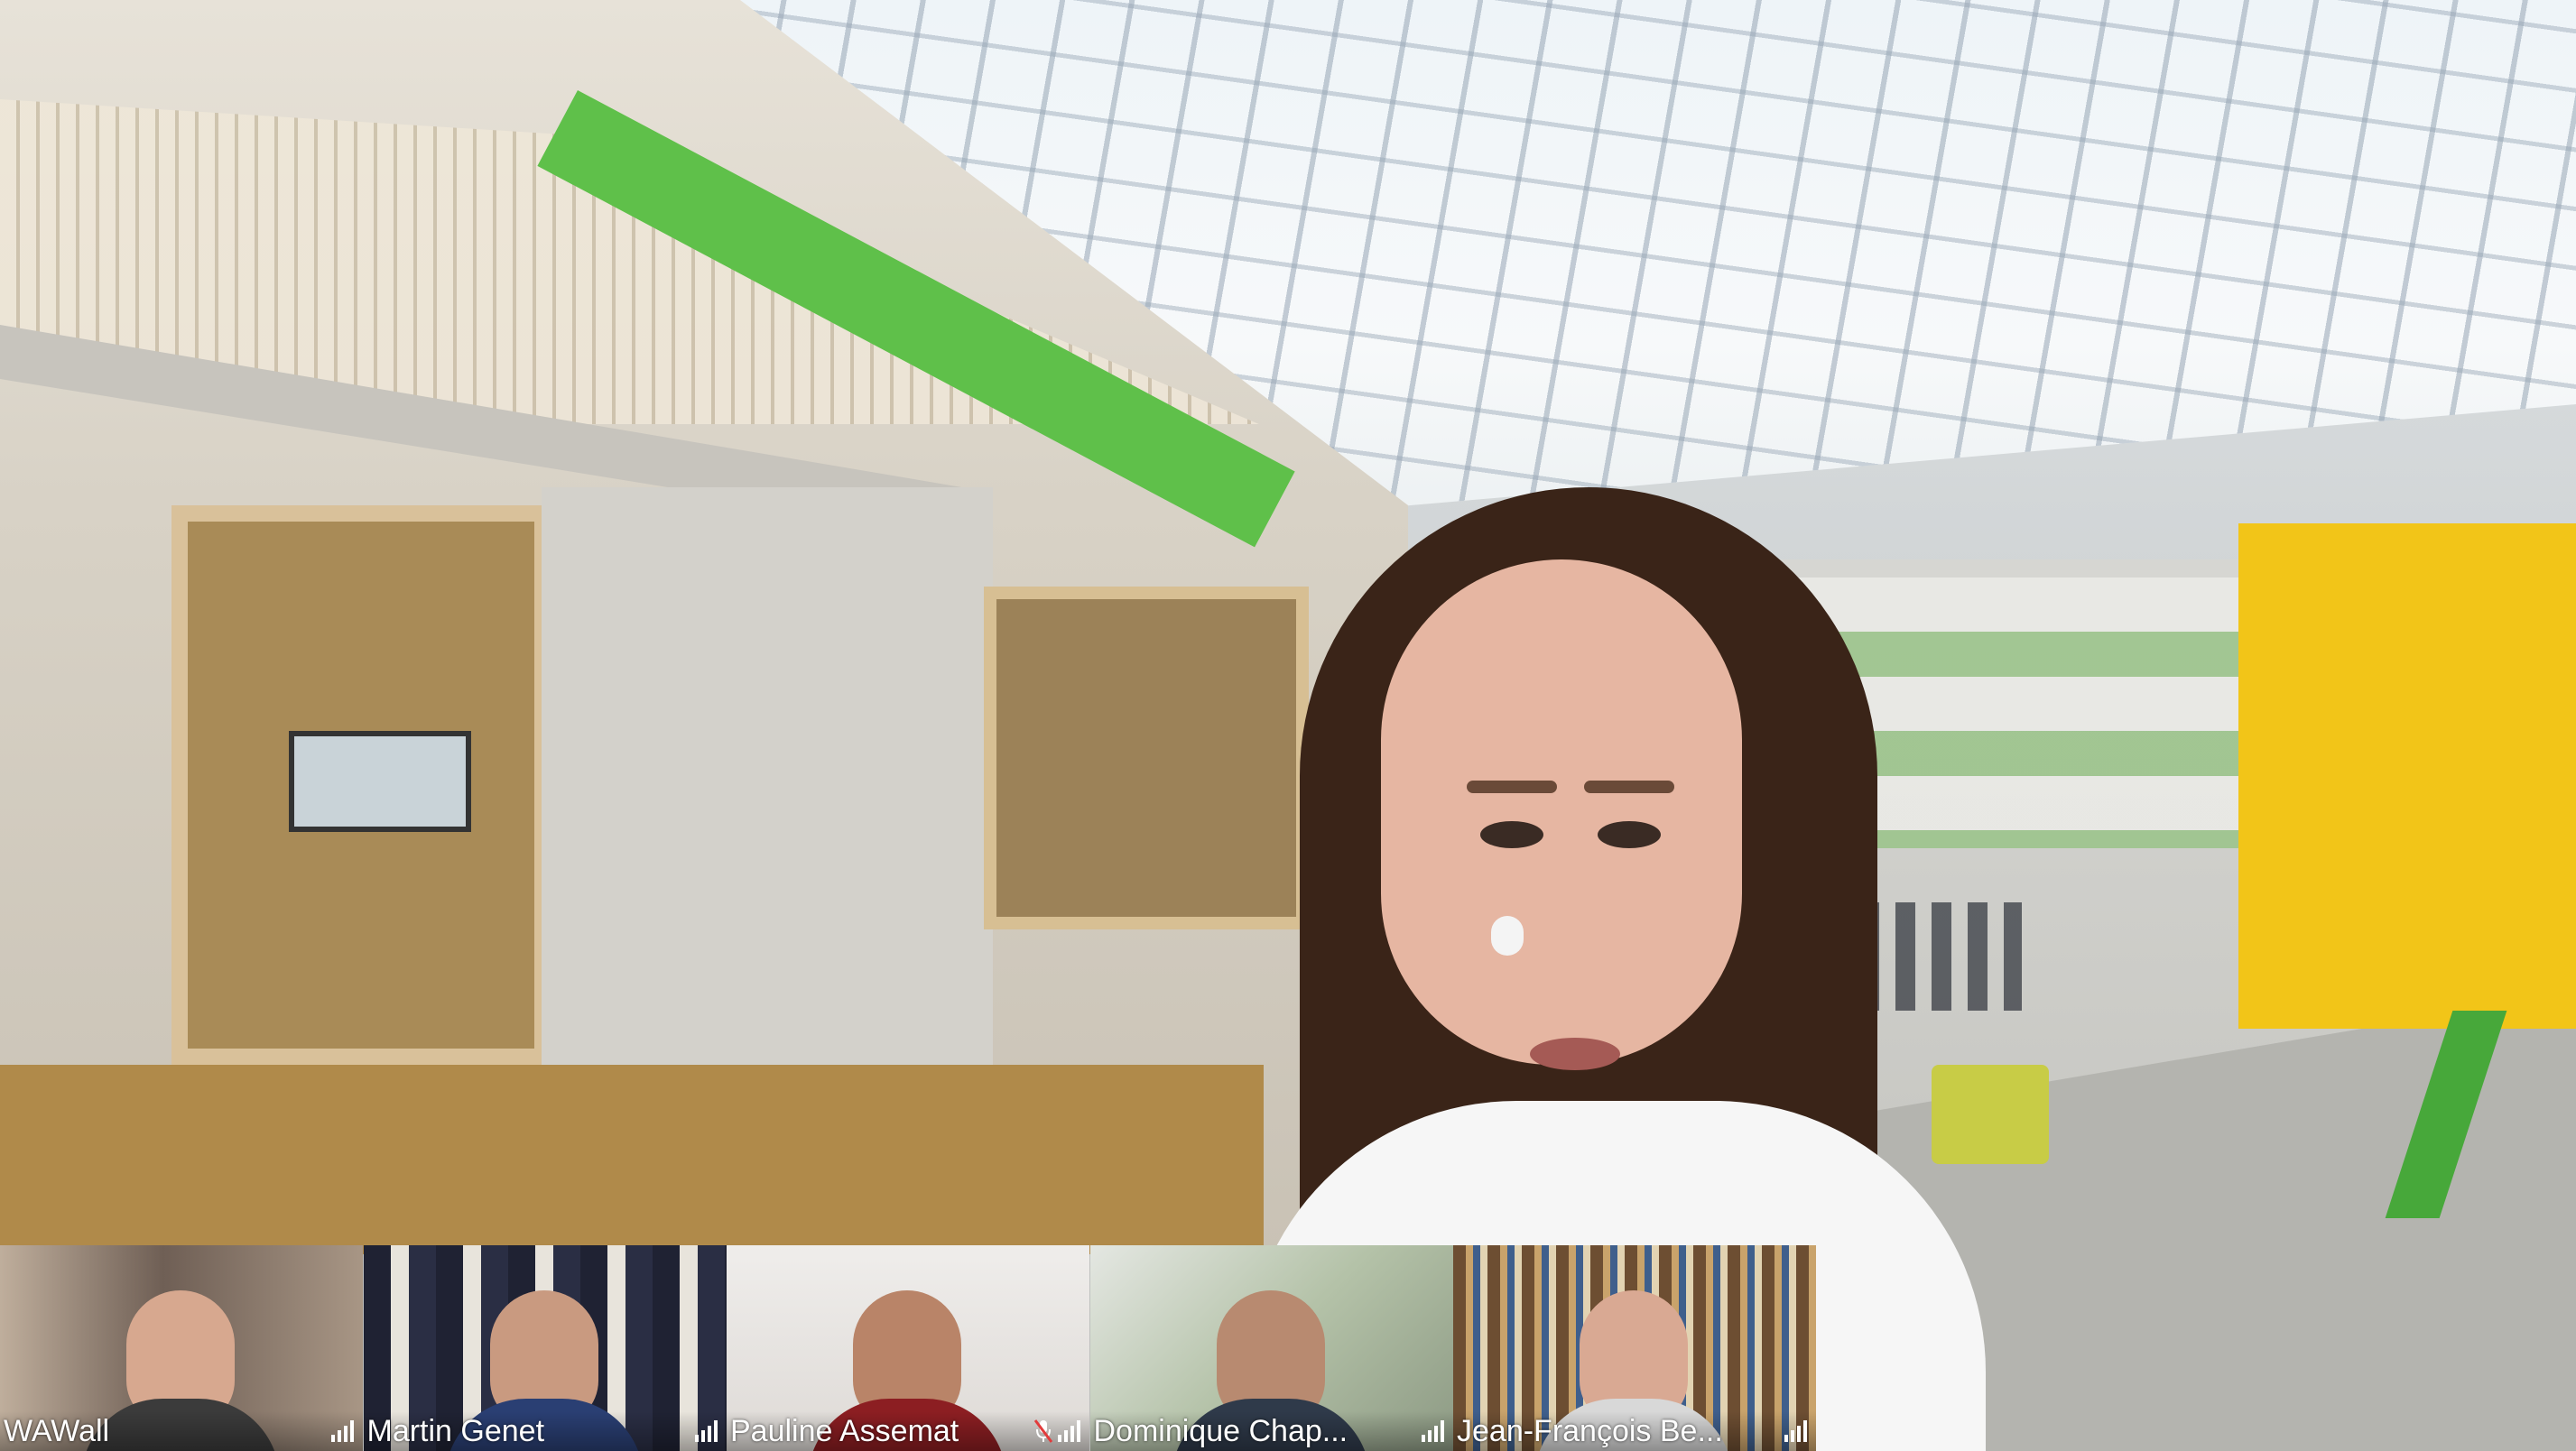  Describe the element at coordinates (181, 1431) in the screenshot. I see `name-bar: WAWall` at that location.